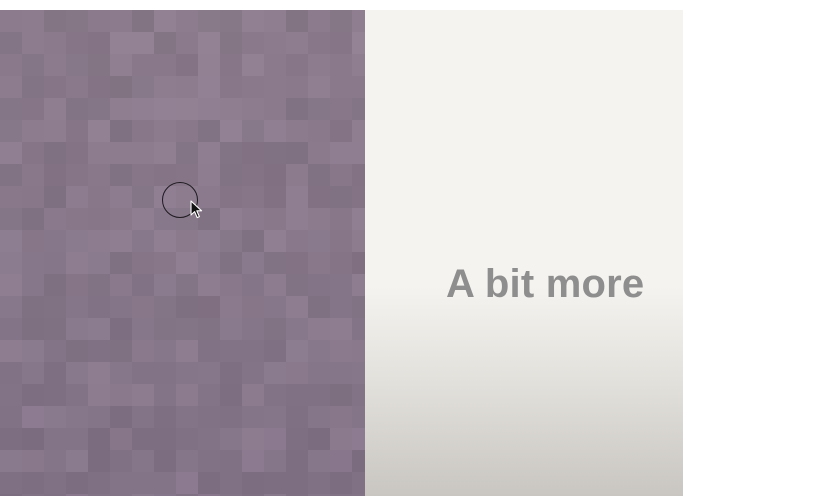 This screenshot has height=496, width=819. What do you see at coordinates (341, 5) in the screenshot?
I see `top-strip` at bounding box center [341, 5].